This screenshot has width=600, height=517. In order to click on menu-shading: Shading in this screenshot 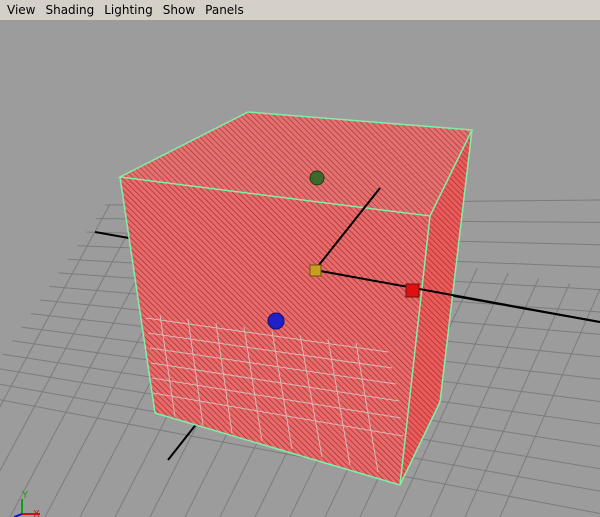, I will do `click(69, 10)`.